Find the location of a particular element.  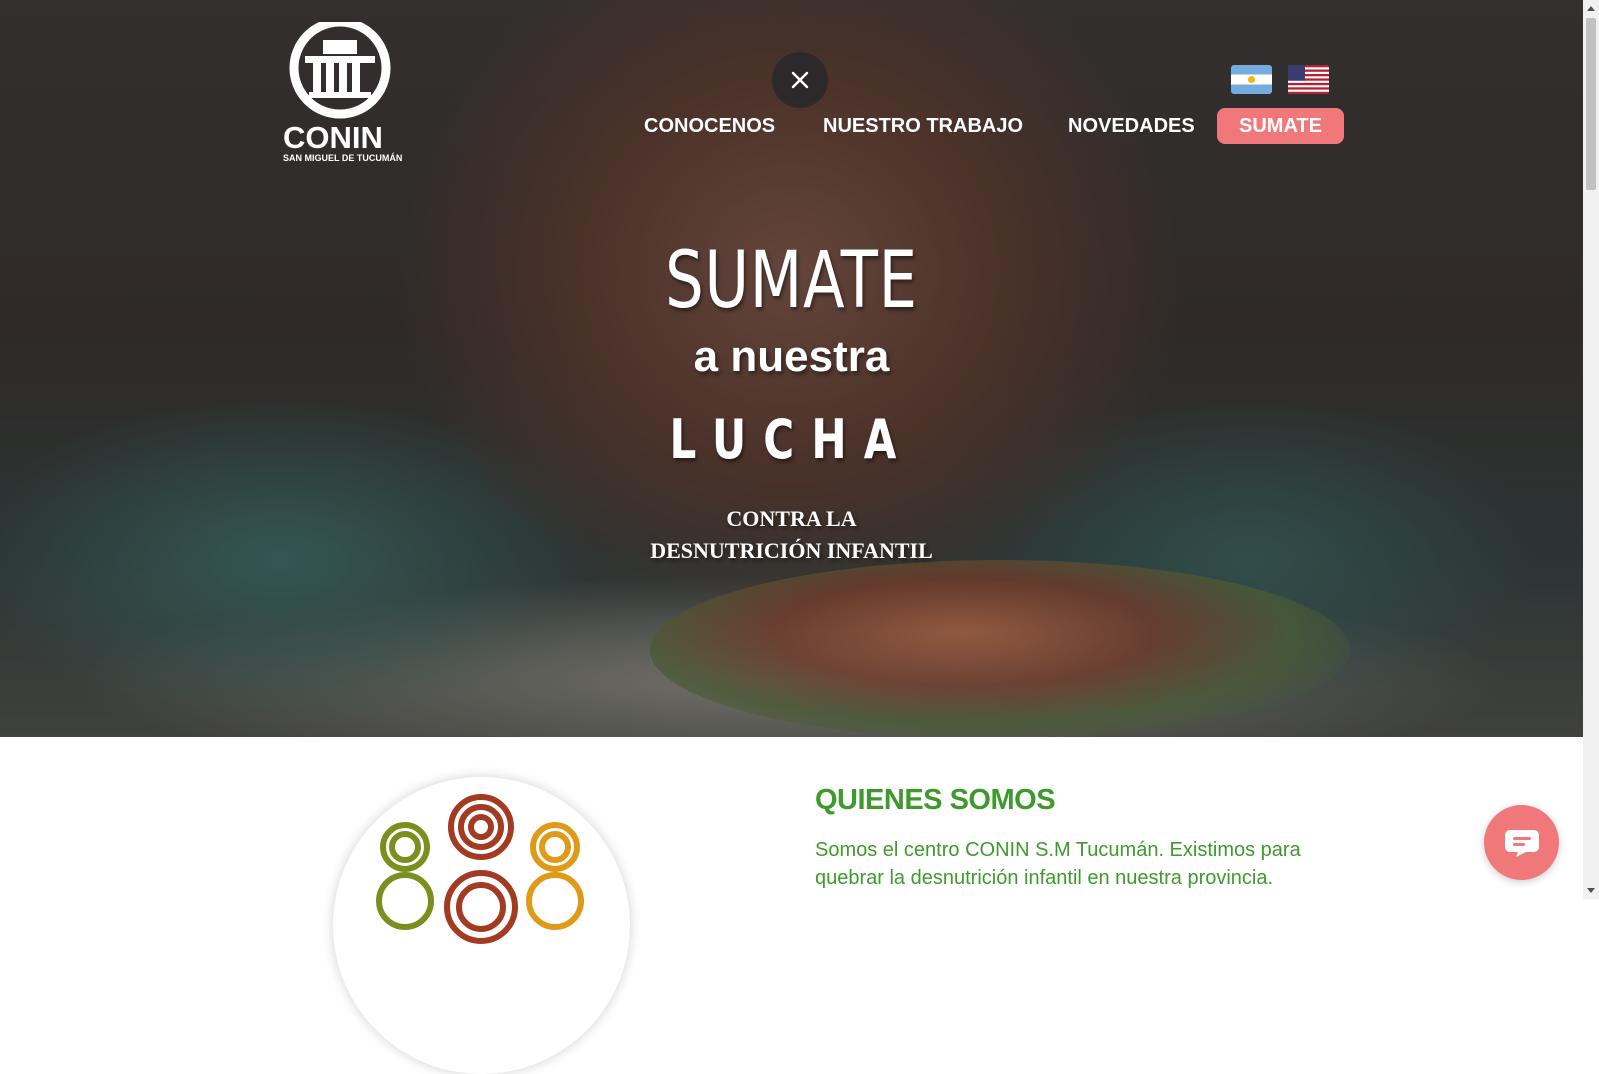

conin-figures-icon is located at coordinates (480, 869).